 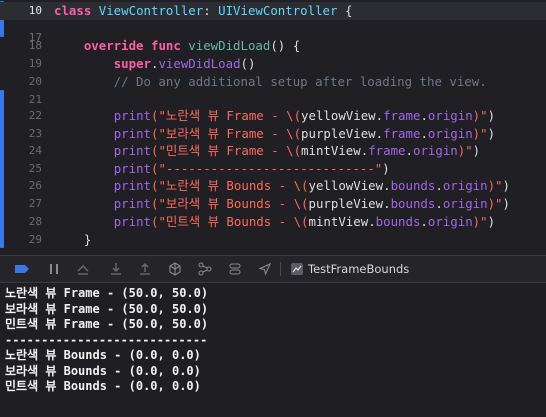 I want to click on line-number: 29, so click(x=35, y=239).